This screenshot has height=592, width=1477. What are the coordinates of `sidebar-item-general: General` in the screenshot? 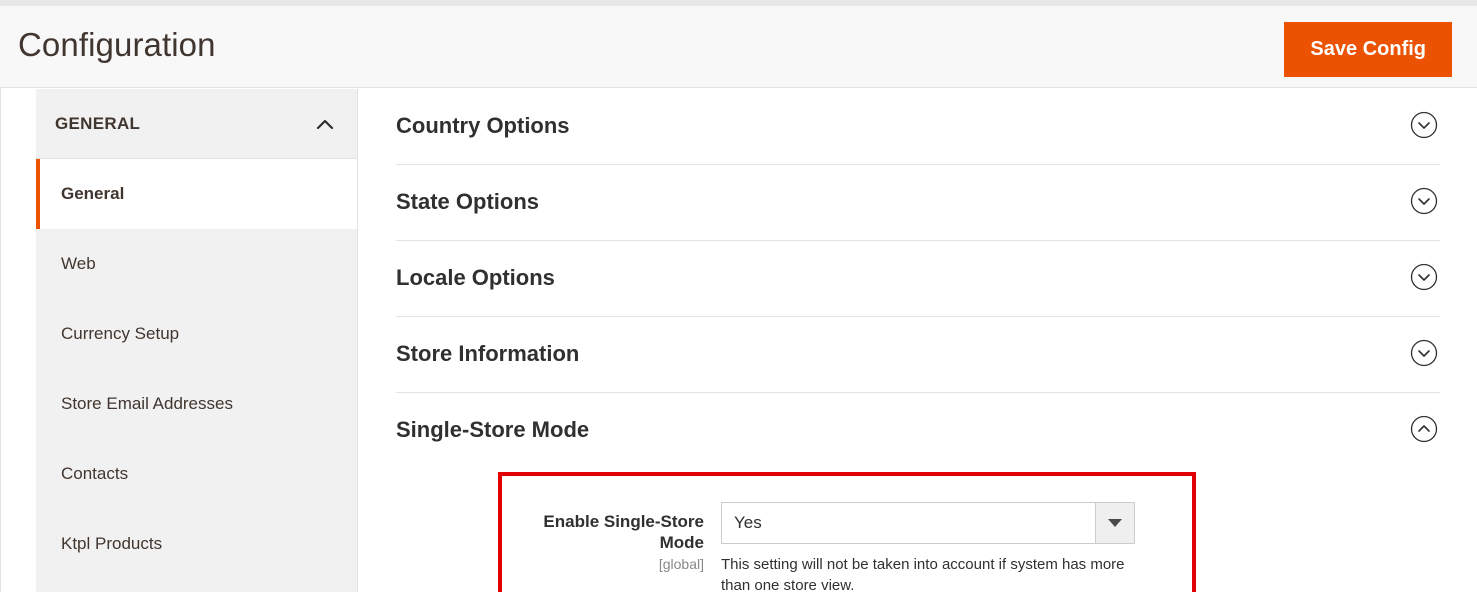 It's located at (196, 194).